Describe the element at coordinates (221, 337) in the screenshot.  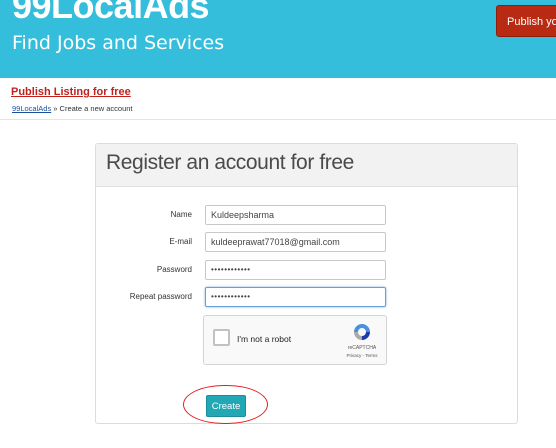
I see `recaptcha-checkbox` at that location.